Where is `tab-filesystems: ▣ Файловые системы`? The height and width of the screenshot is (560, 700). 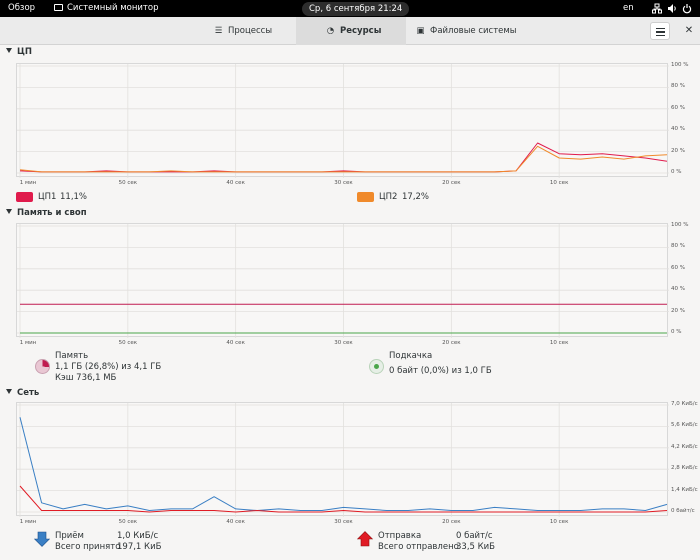
tab-filesystems: ▣ Файловые системы is located at coordinates (471, 31).